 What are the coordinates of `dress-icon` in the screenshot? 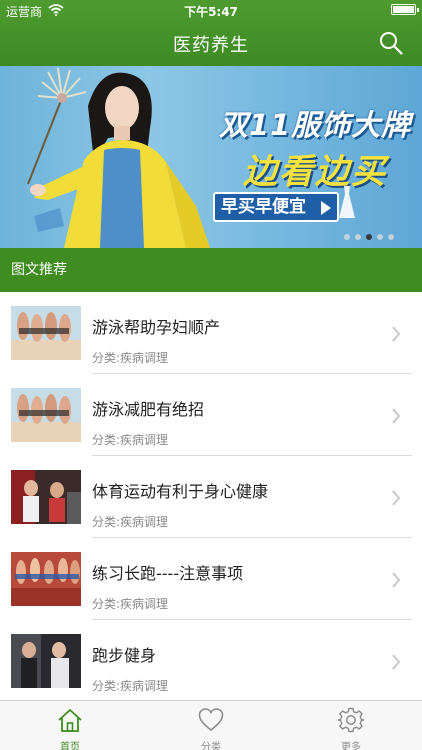 It's located at (347, 202).